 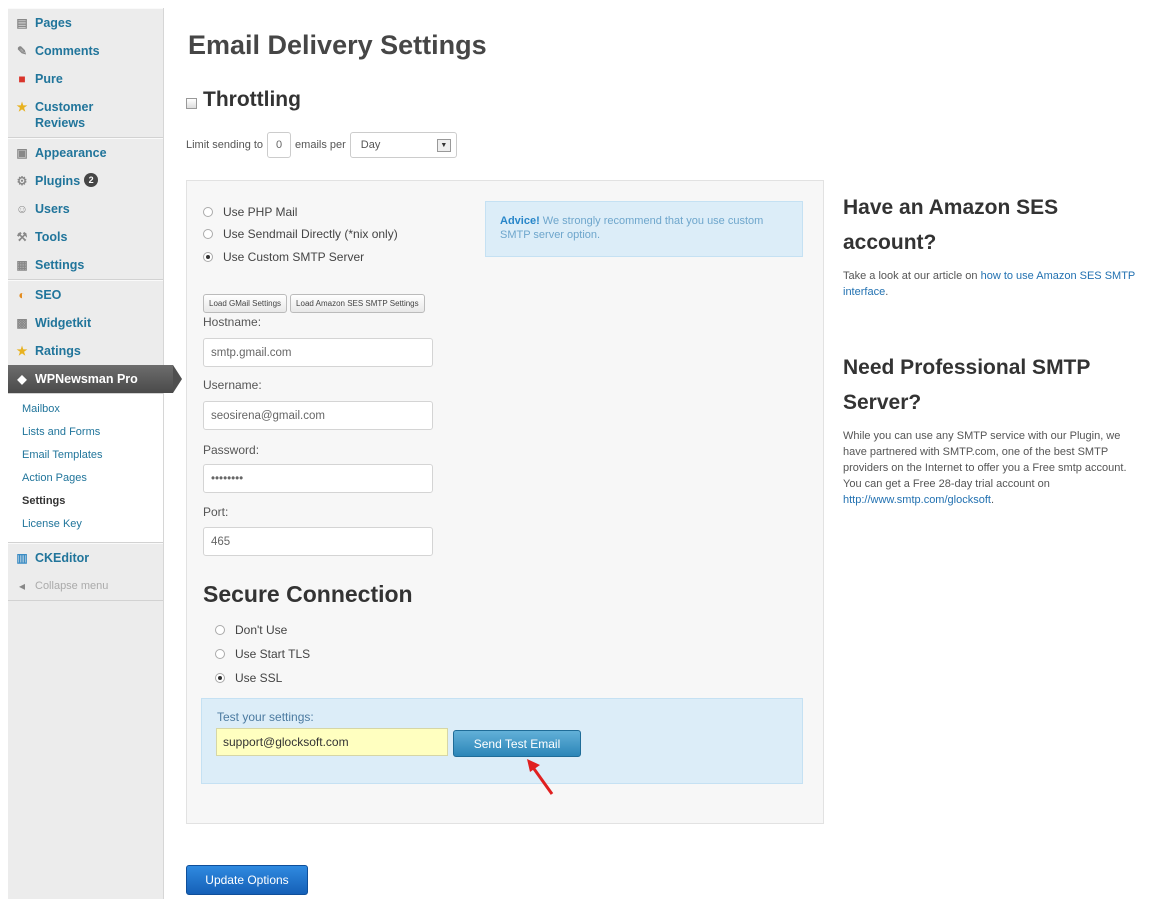 I want to click on delivery-option-custom-smtp: Use Custom SMTP Server, so click(x=283, y=257).